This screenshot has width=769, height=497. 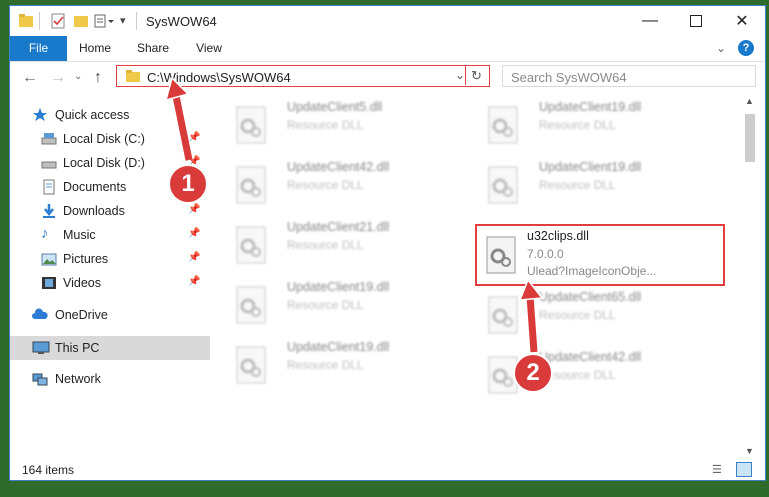 What do you see at coordinates (533, 373) in the screenshot?
I see `callout-2: 2` at bounding box center [533, 373].